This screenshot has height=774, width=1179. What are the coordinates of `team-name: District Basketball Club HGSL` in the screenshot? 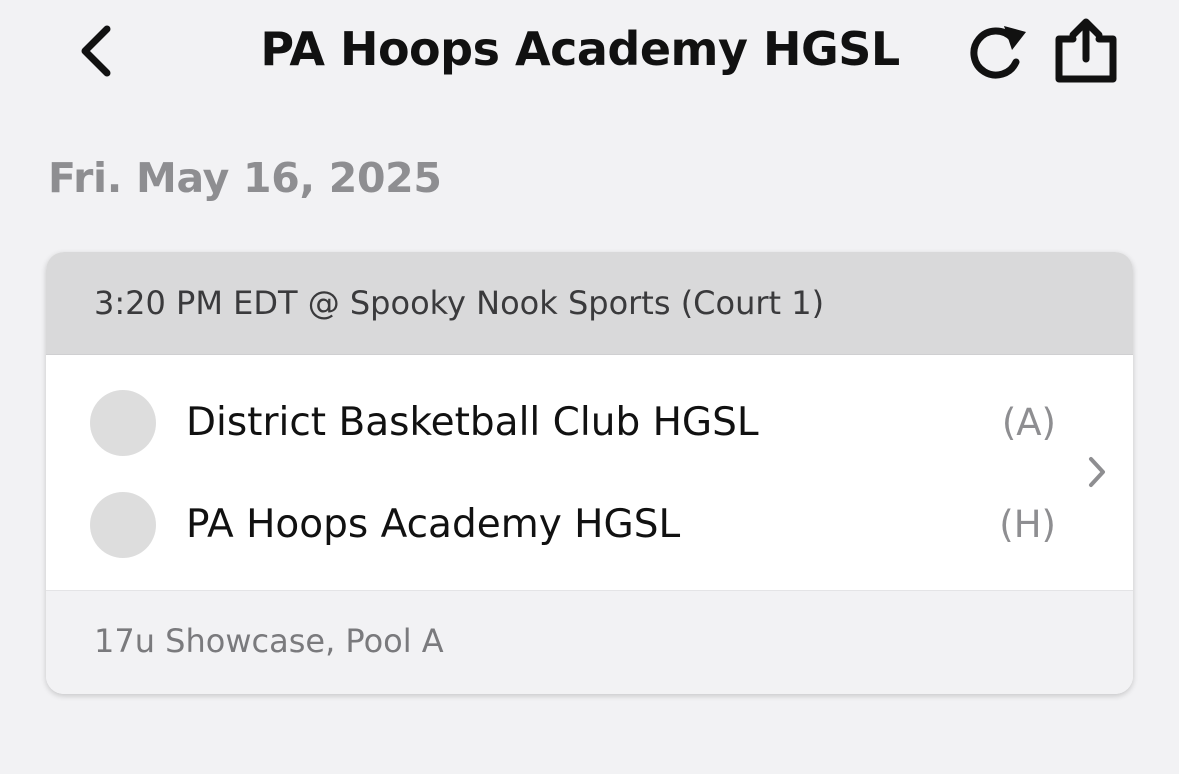 It's located at (472, 422).